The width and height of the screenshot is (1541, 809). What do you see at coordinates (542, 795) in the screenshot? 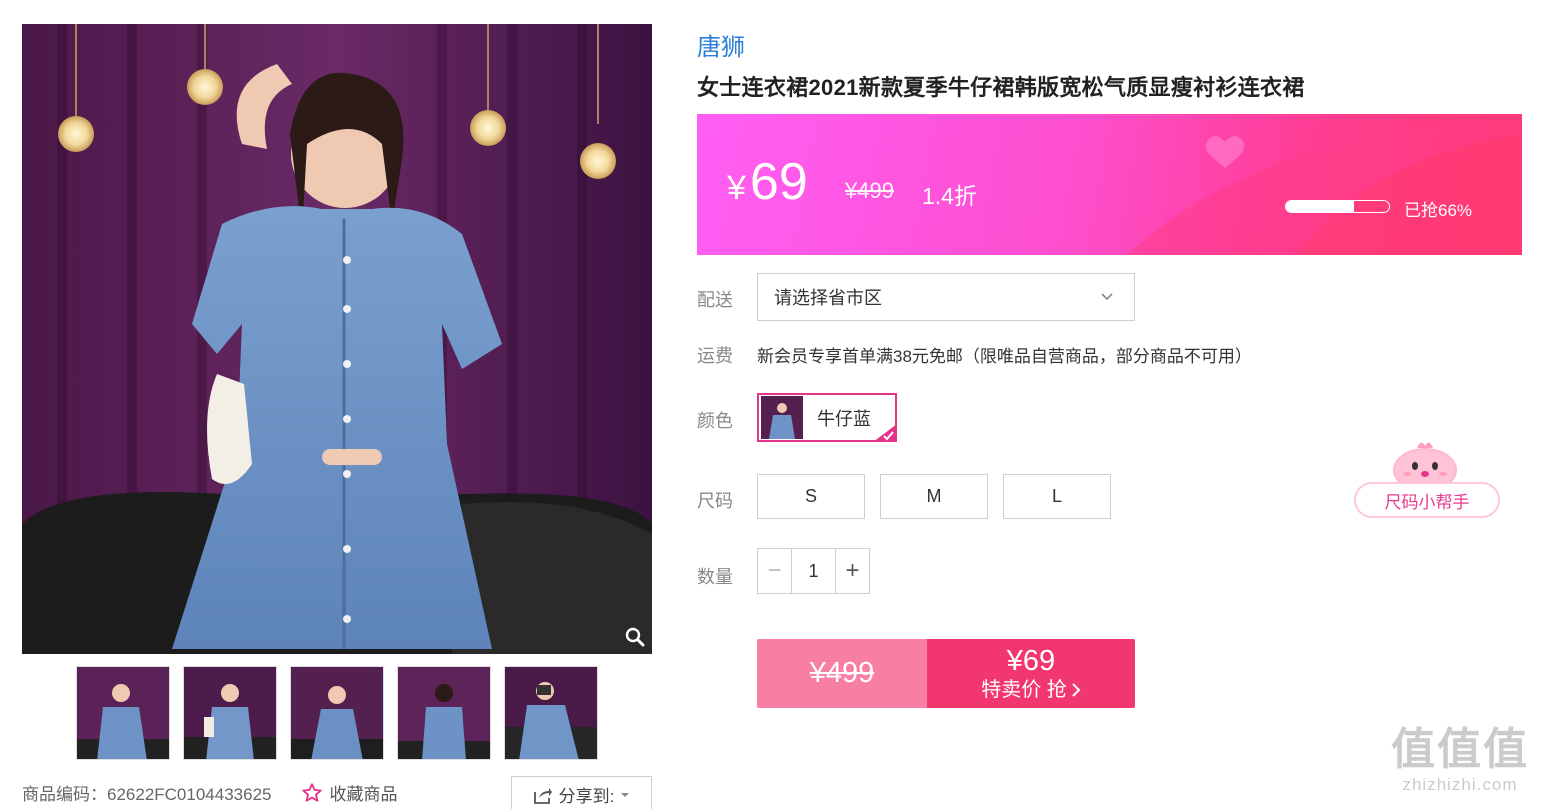
I see `share-icon` at bounding box center [542, 795].